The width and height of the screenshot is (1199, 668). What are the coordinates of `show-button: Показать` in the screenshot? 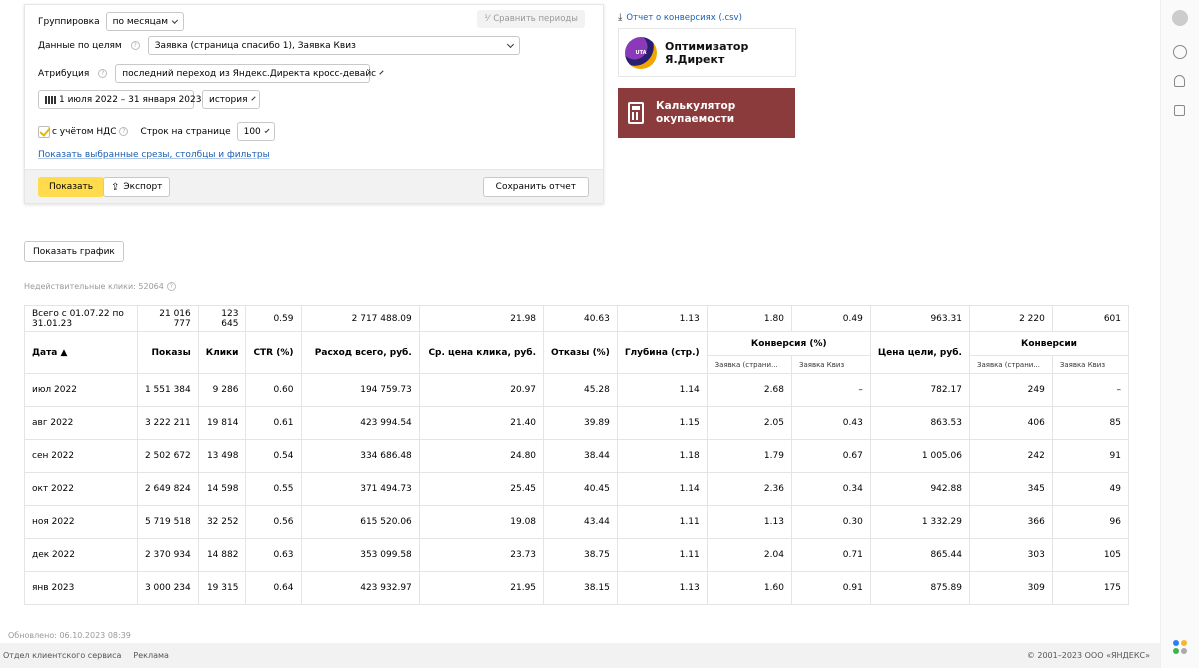 It's located at (71, 187).